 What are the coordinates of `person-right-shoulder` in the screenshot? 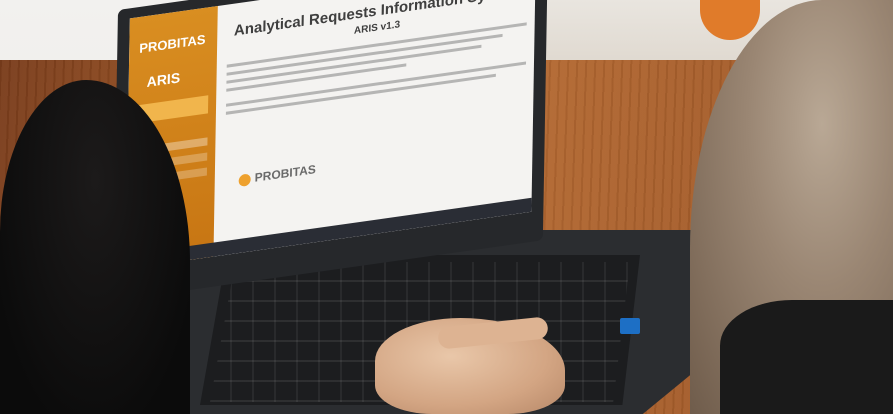 It's located at (806, 357).